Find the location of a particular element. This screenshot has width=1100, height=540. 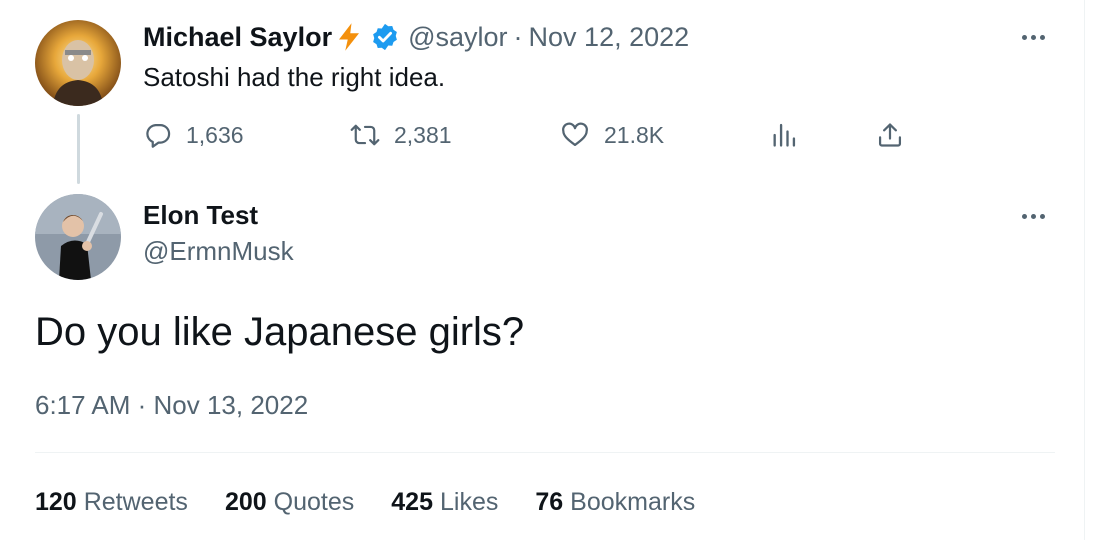

main-author-handle: @ErmnMusk is located at coordinates (218, 251).